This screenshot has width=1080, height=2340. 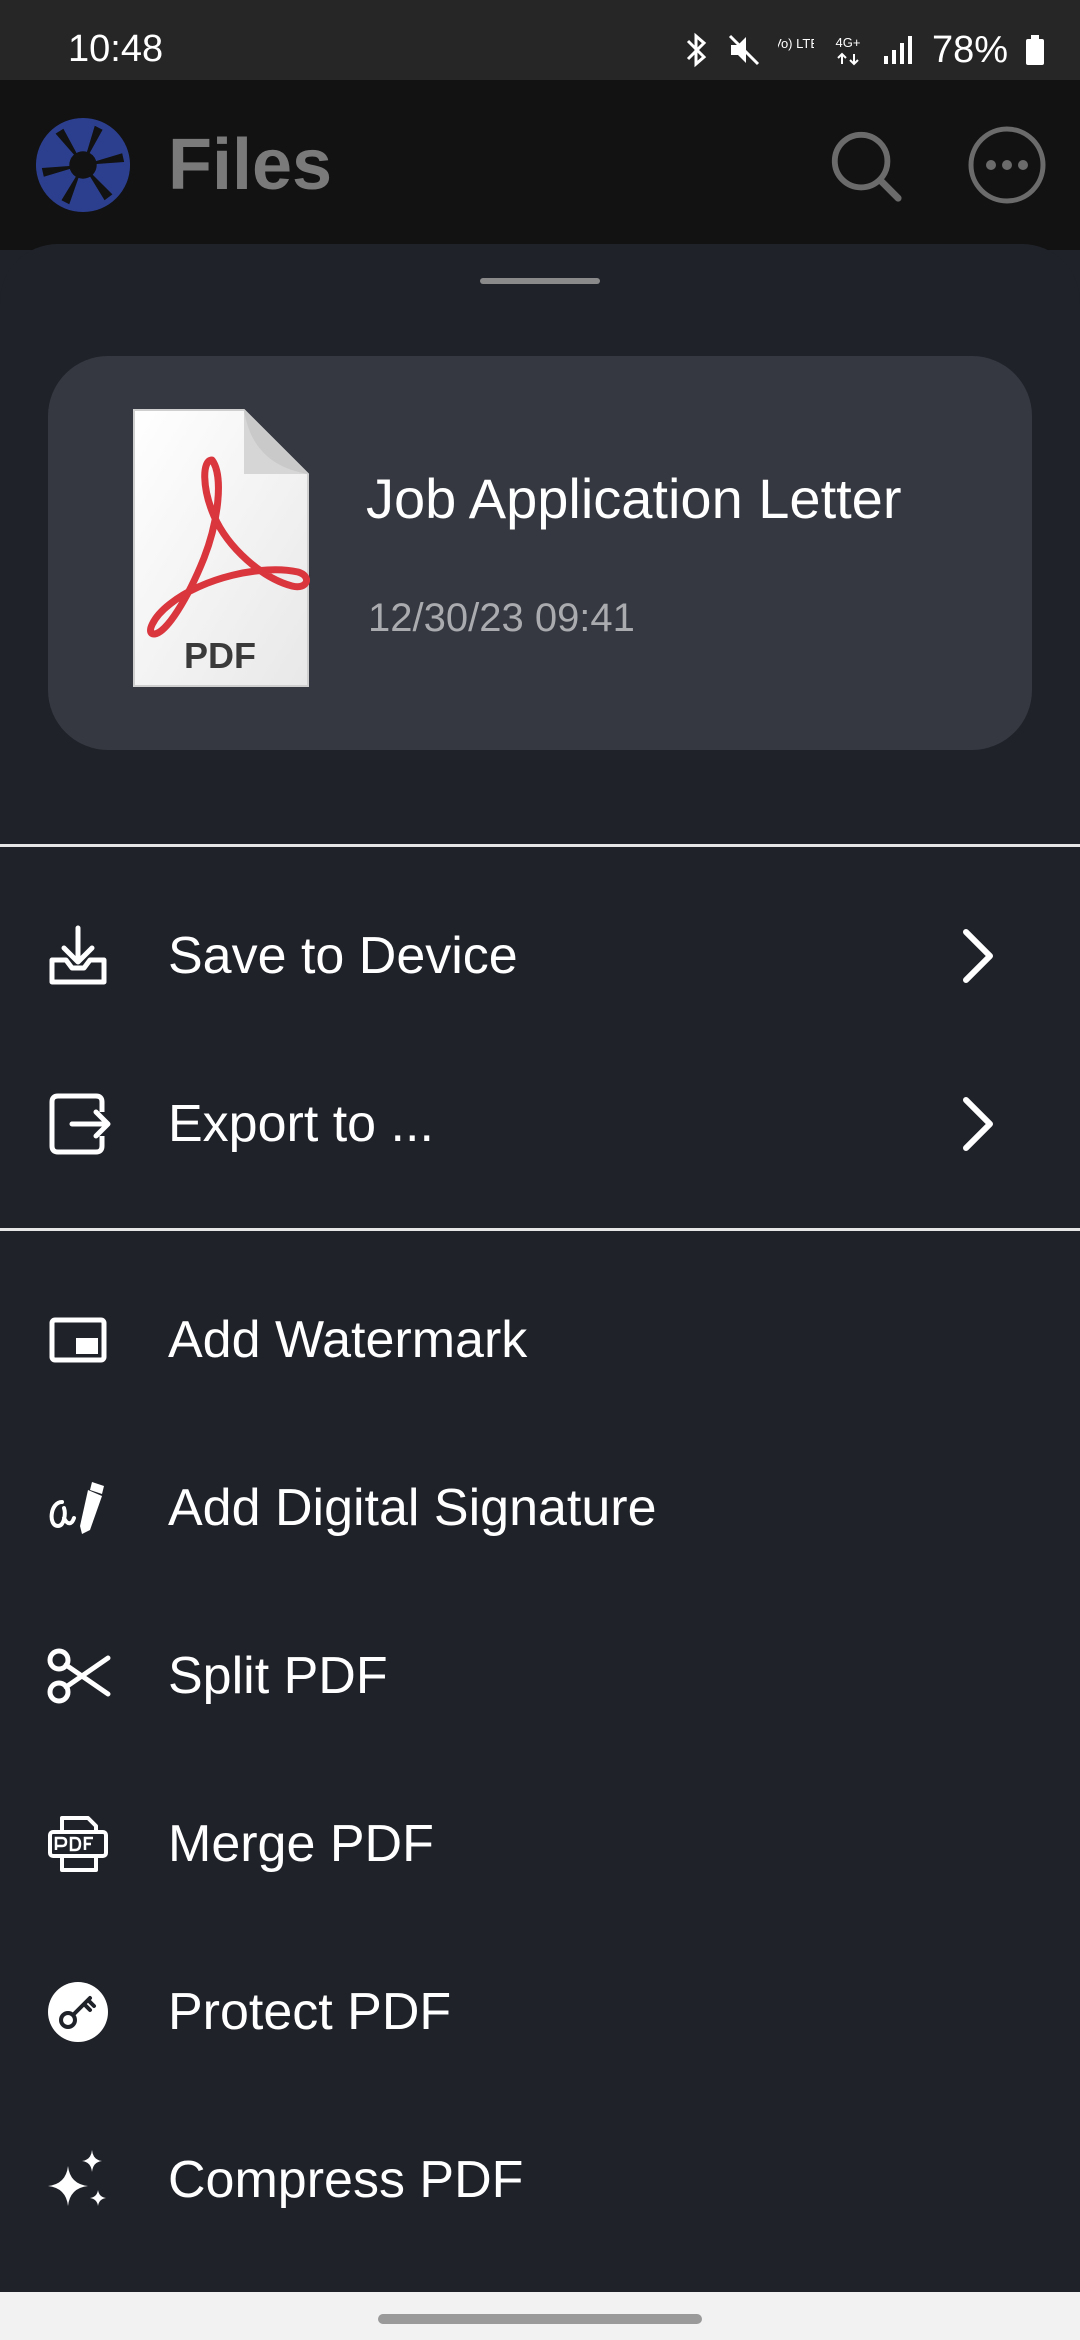 What do you see at coordinates (634, 498) in the screenshot?
I see `file-name: Job Application Letter` at bounding box center [634, 498].